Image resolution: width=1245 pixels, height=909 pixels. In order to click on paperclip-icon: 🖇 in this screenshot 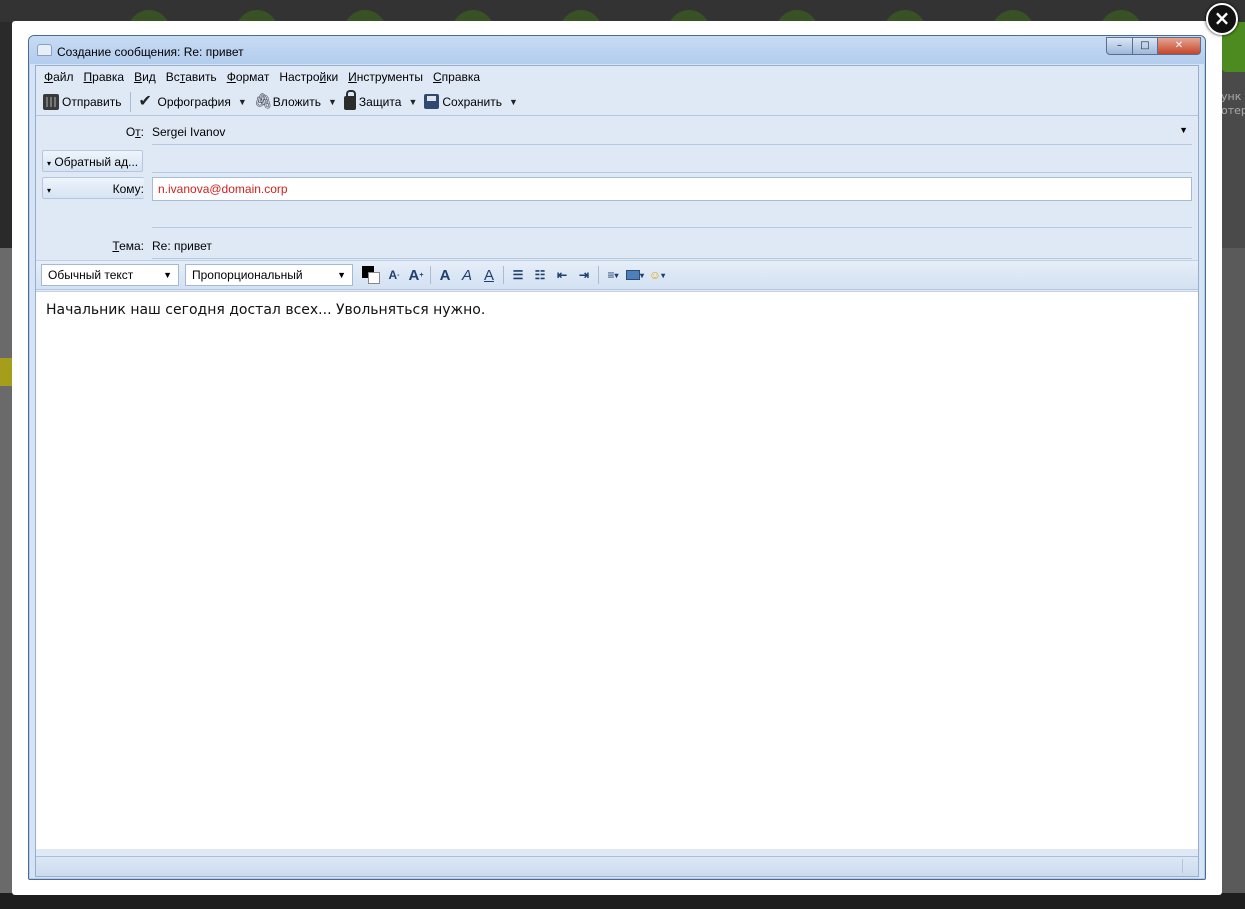, I will do `click(263, 101)`.